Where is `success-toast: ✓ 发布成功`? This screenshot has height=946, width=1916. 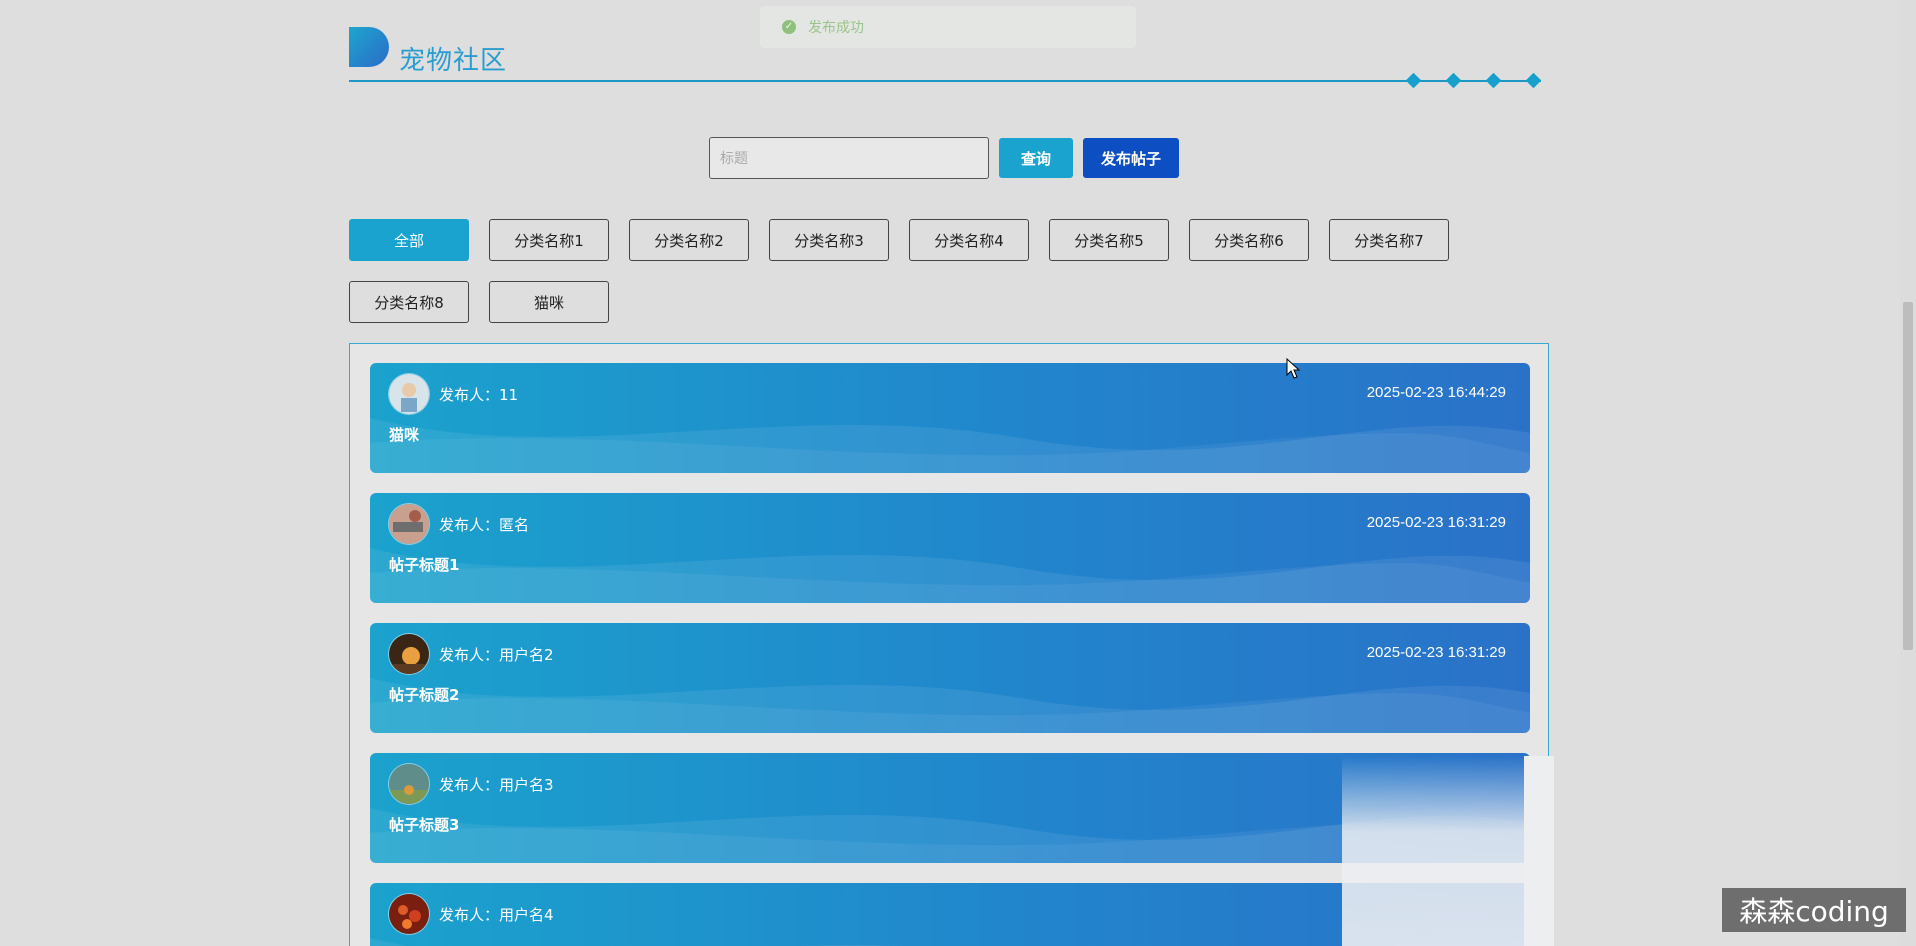 success-toast: ✓ 发布成功 is located at coordinates (948, 27).